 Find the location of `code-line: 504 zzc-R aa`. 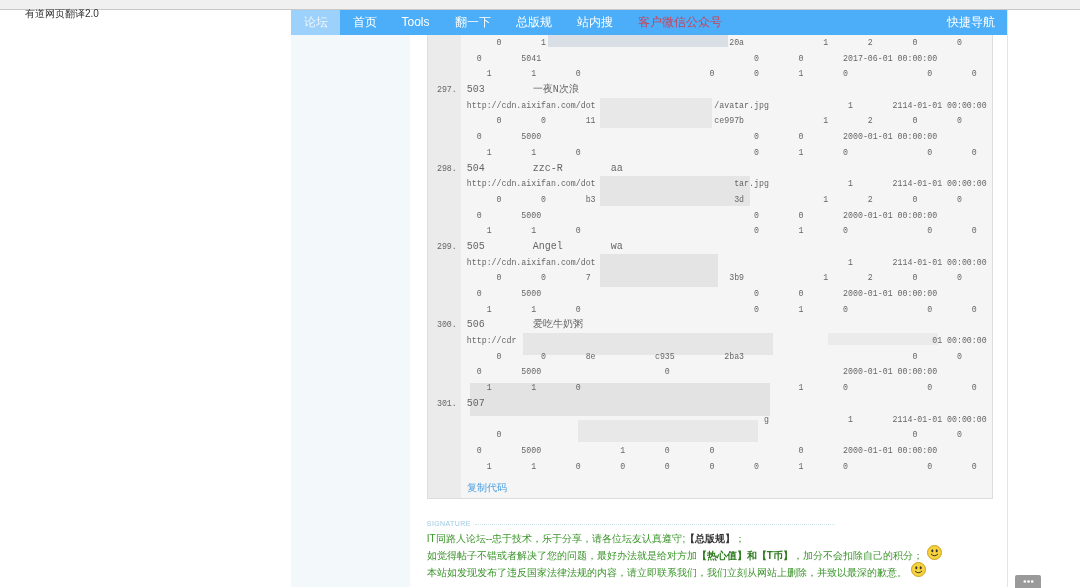

code-line: 504 zzc-R aa is located at coordinates (544, 168).